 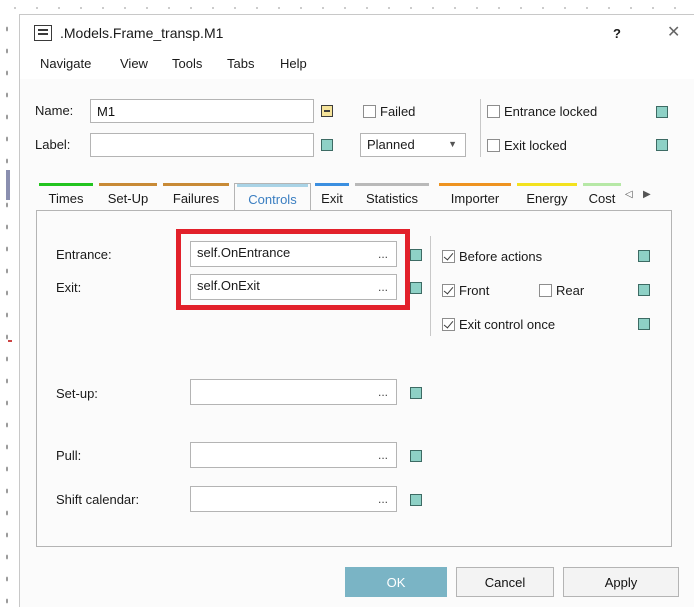 I want to click on planned-dropdown: Planned ▼, so click(x=413, y=145).